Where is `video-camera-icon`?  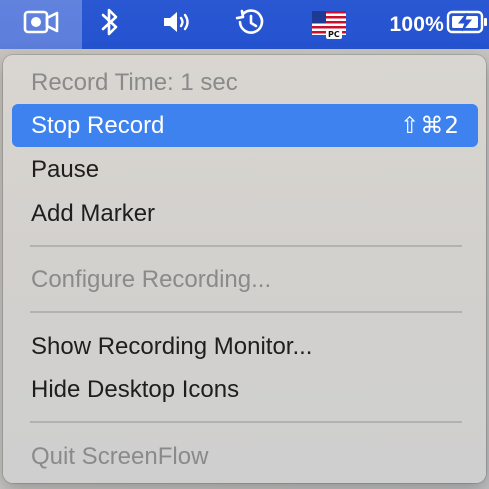
video-camera-icon is located at coordinates (41, 24).